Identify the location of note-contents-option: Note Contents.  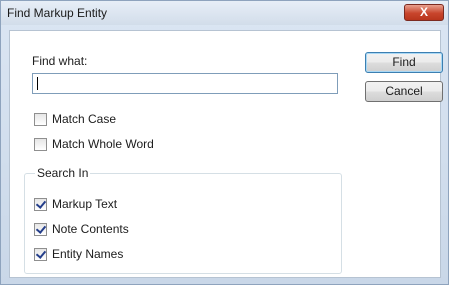
(81, 229).